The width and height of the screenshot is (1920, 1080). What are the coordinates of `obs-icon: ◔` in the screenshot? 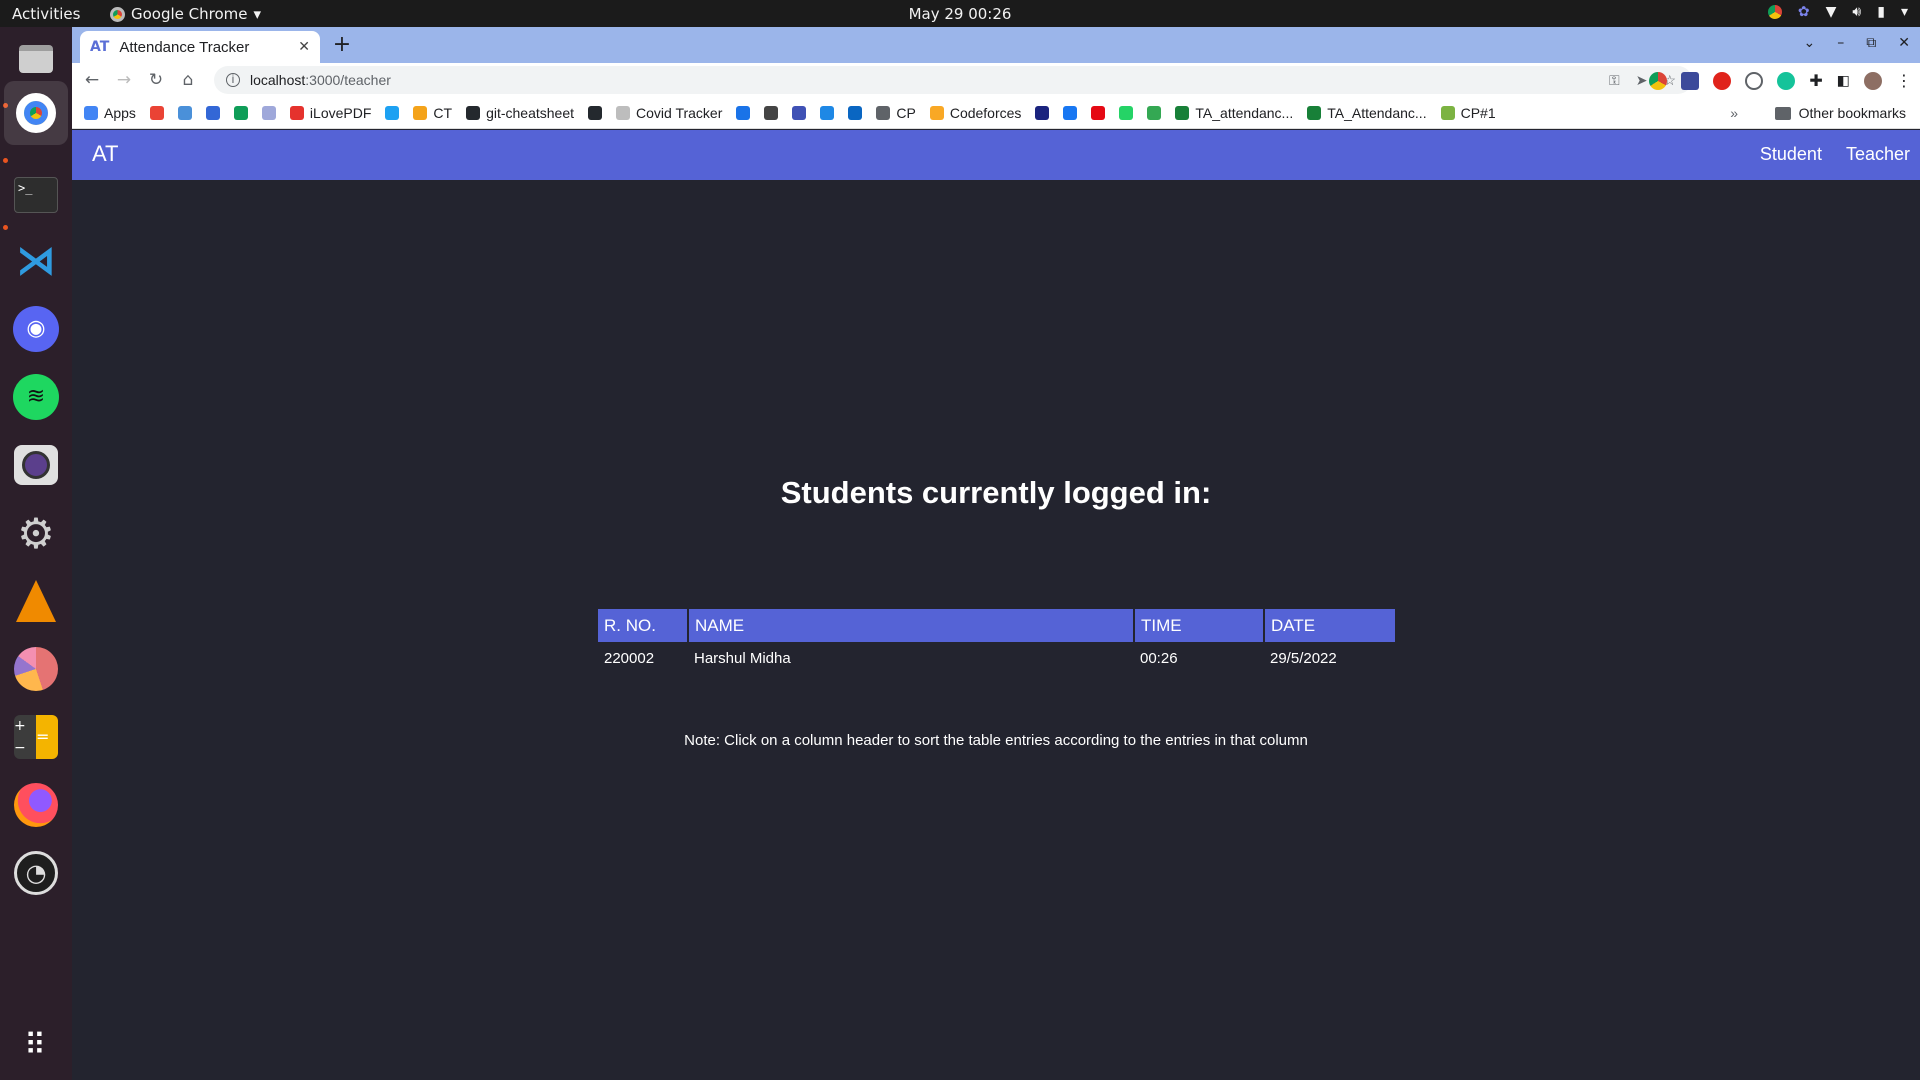 It's located at (36, 873).